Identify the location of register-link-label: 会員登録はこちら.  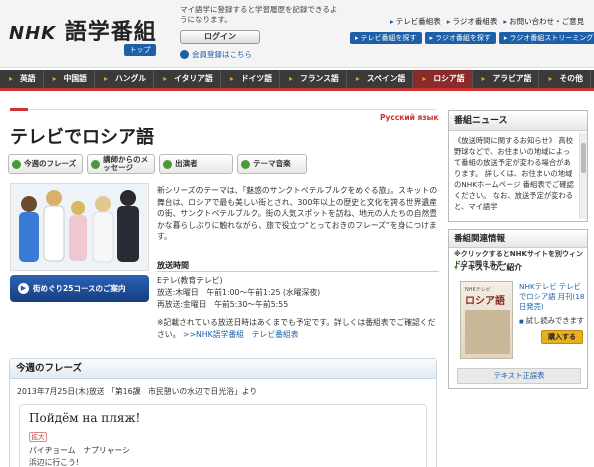
(222, 54).